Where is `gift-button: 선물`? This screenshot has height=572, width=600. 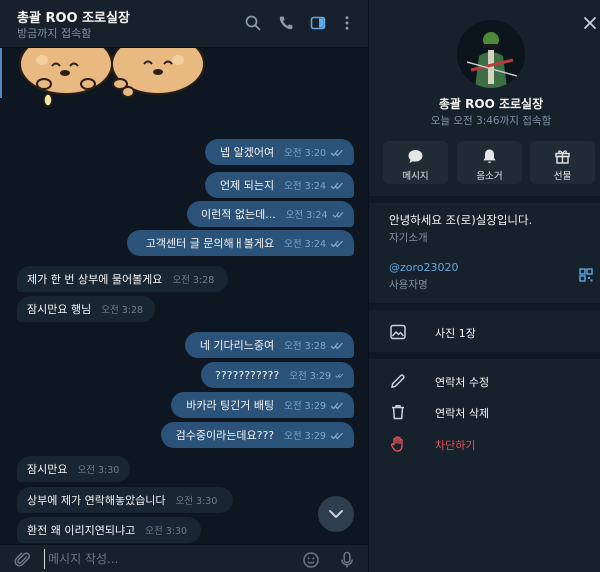
gift-button: 선물 is located at coordinates (562, 162).